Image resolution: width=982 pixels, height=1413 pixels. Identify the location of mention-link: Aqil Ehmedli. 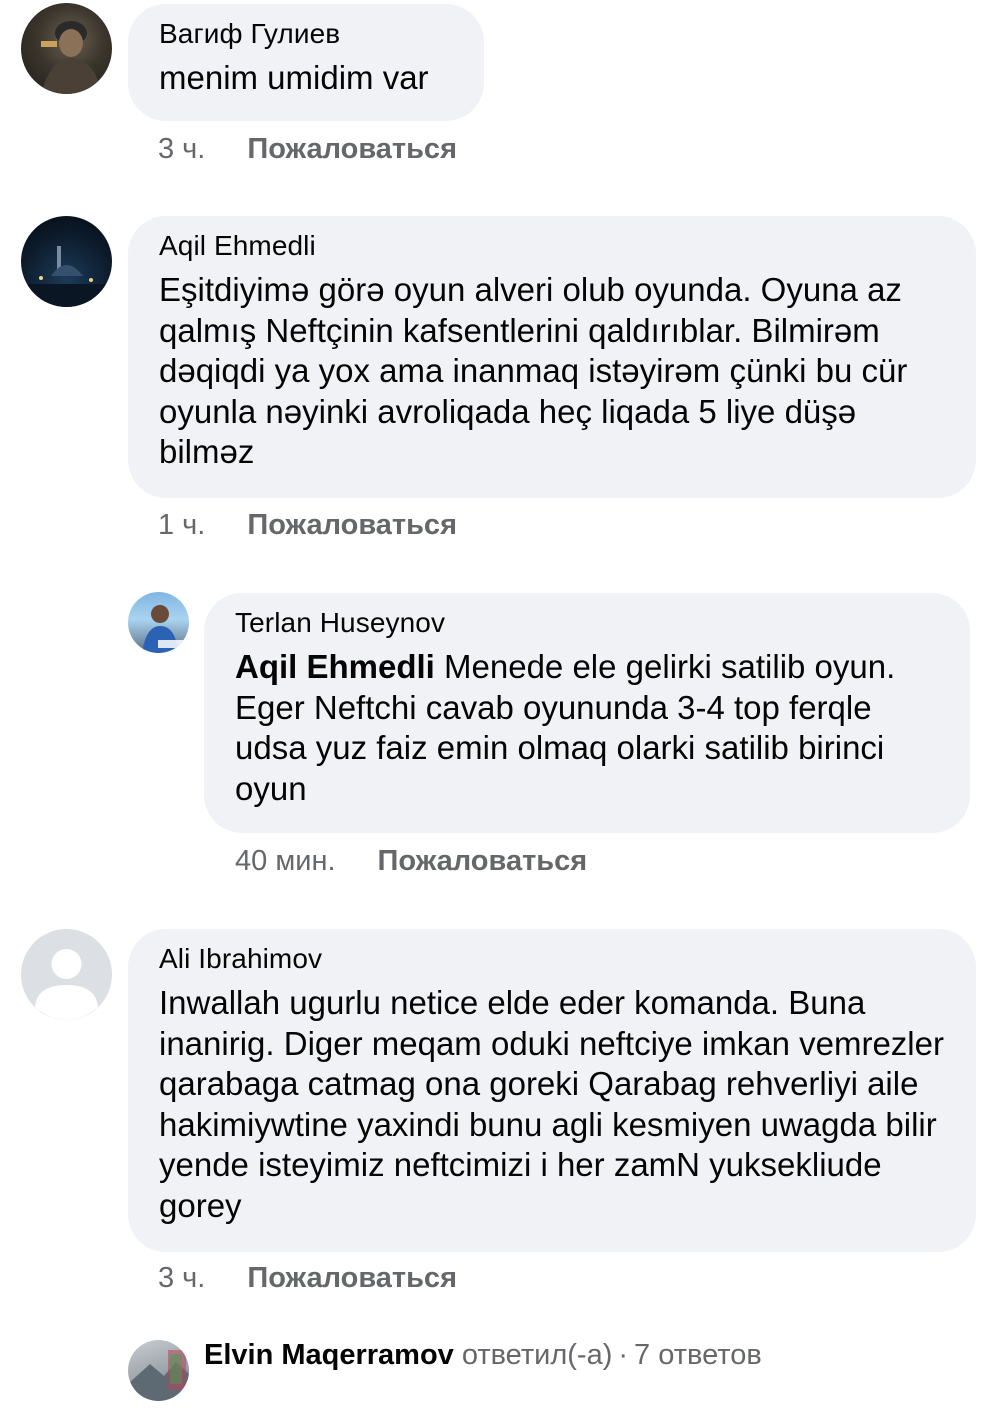
(335, 666).